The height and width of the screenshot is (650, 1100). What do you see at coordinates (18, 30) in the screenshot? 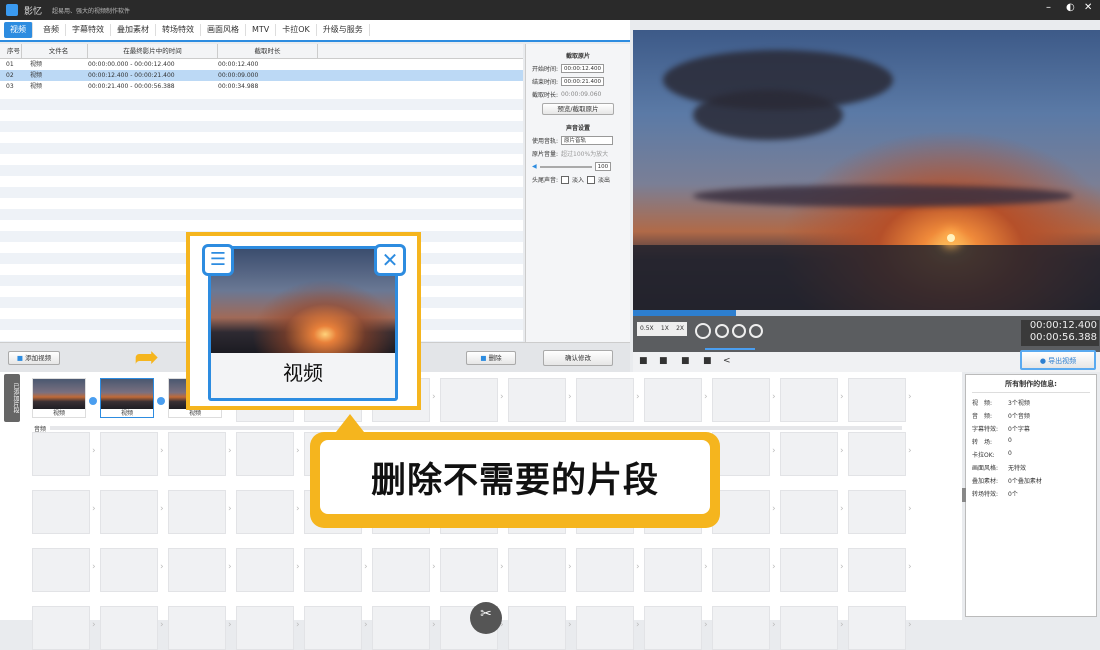
I see `tab-video: 视频` at bounding box center [18, 30].